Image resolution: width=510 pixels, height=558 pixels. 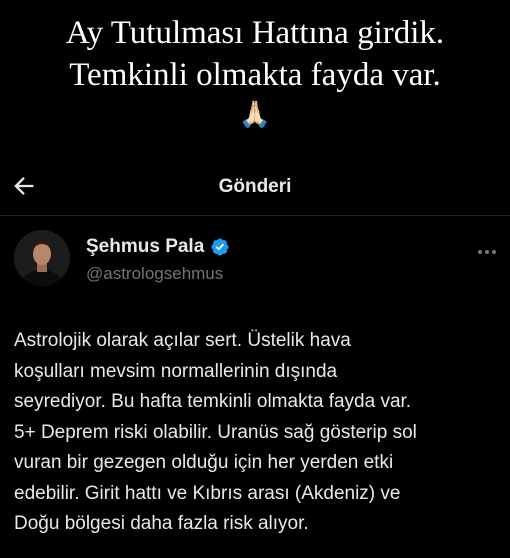 What do you see at coordinates (255, 215) in the screenshot?
I see `header-divider` at bounding box center [255, 215].